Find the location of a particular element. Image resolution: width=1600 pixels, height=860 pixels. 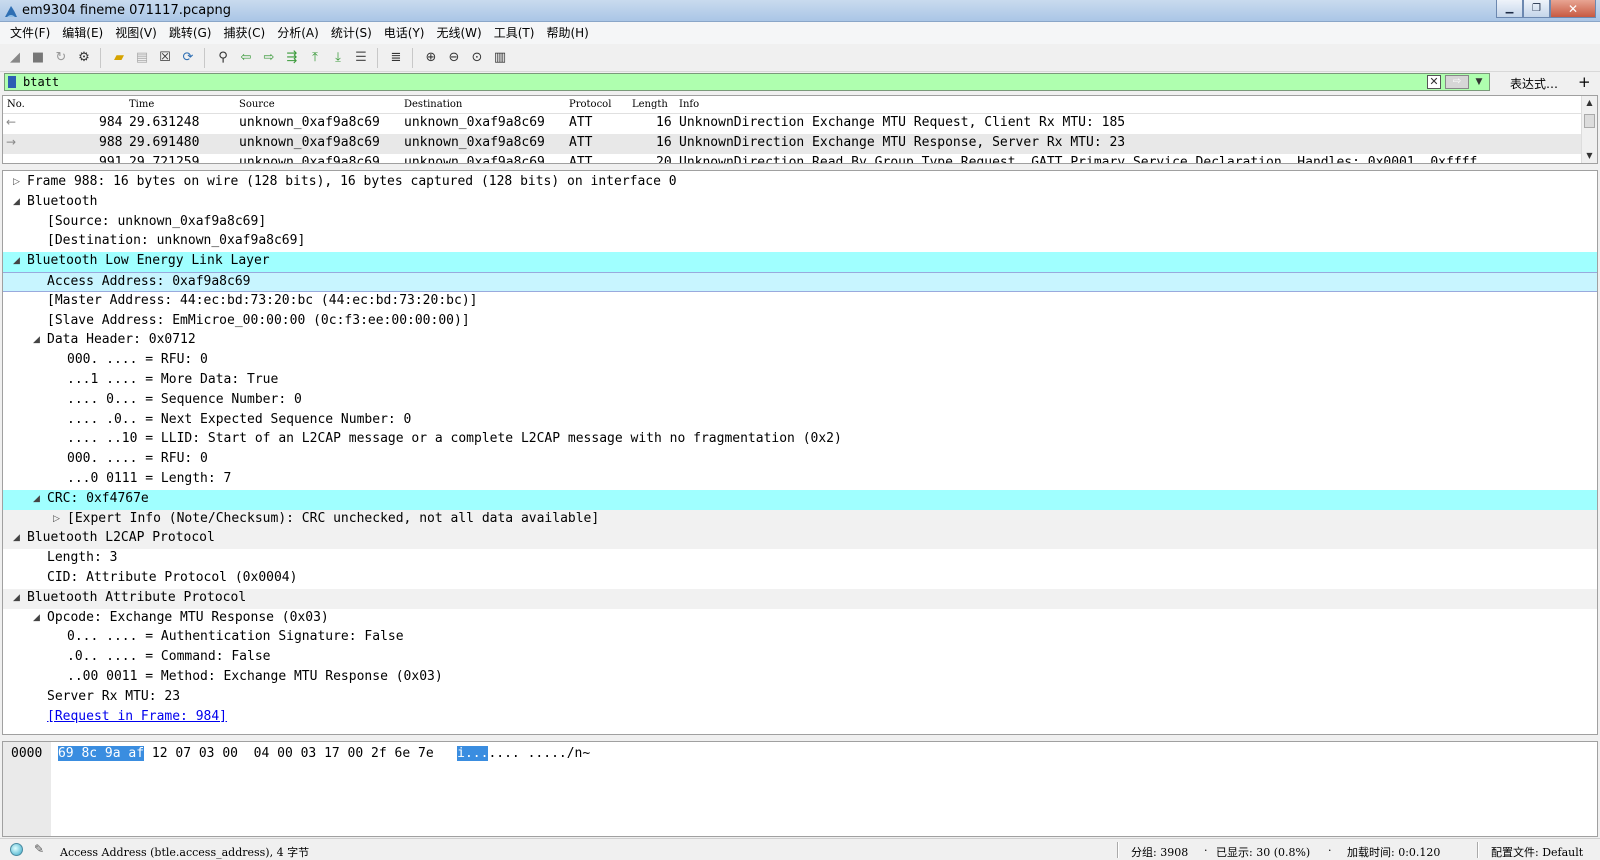

start-capture-icon: ◢ is located at coordinates (15, 58).